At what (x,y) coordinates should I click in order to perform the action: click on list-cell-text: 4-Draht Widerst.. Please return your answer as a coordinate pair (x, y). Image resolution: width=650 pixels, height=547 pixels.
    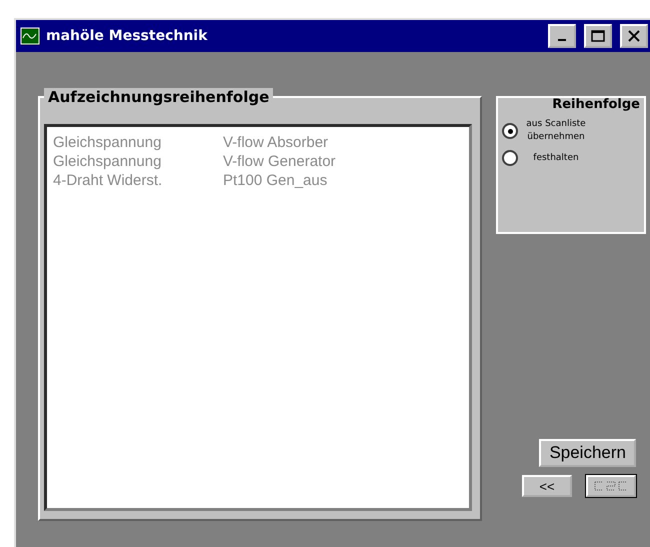
    Looking at the image, I should click on (108, 180).